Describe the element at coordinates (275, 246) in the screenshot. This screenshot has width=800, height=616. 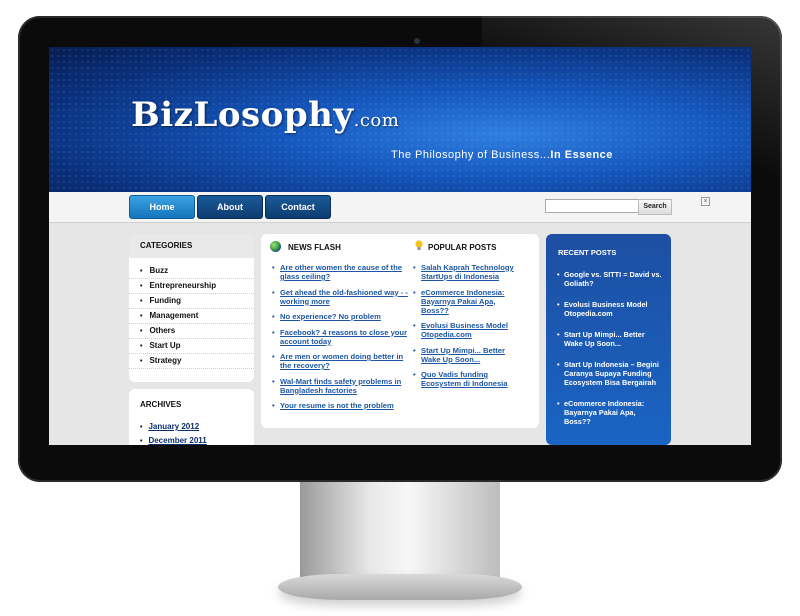
I see `globe-icon` at that location.